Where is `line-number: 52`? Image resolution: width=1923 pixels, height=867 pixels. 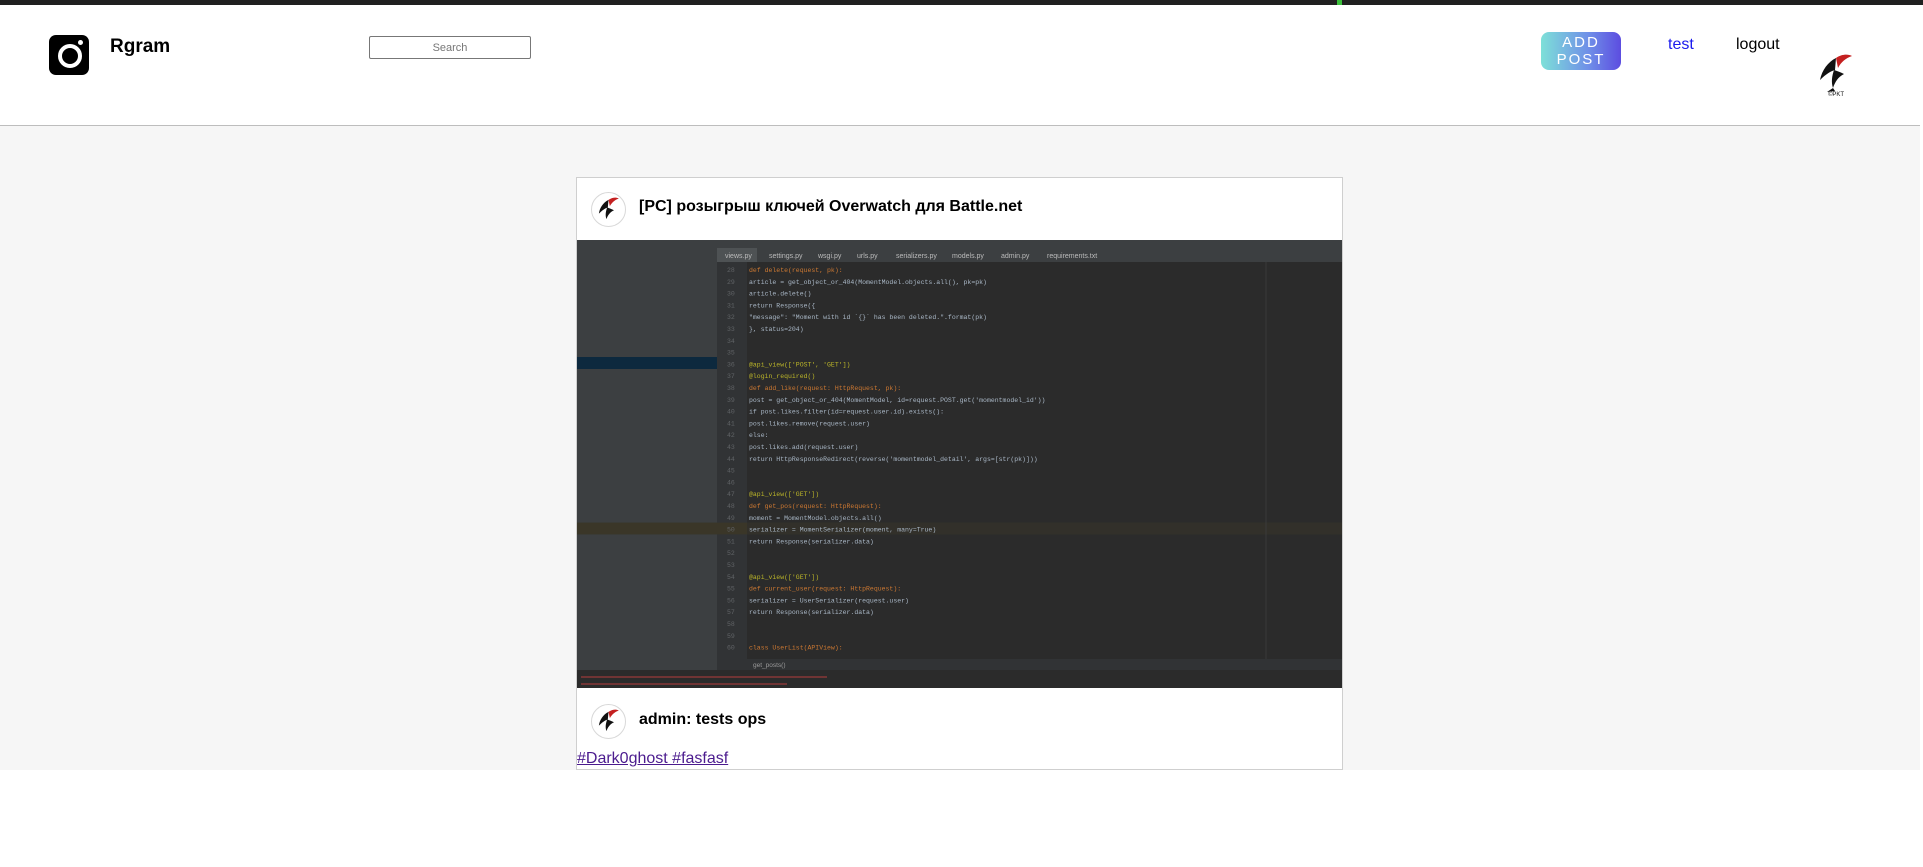 line-number: 52 is located at coordinates (731, 553).